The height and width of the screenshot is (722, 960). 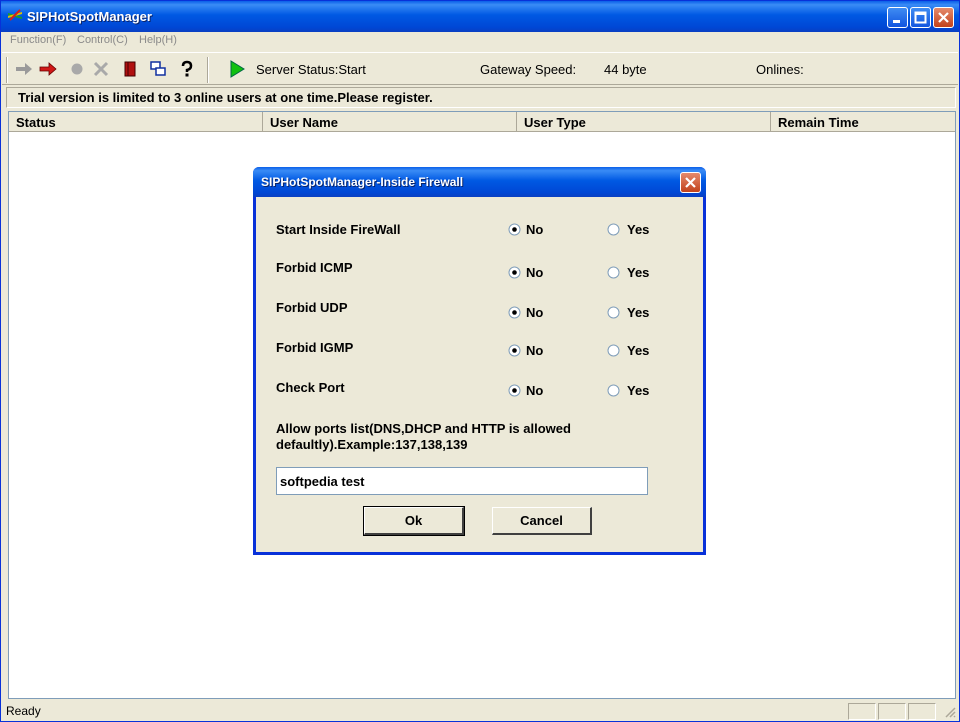 I want to click on column-status: Status, so click(x=136, y=122).